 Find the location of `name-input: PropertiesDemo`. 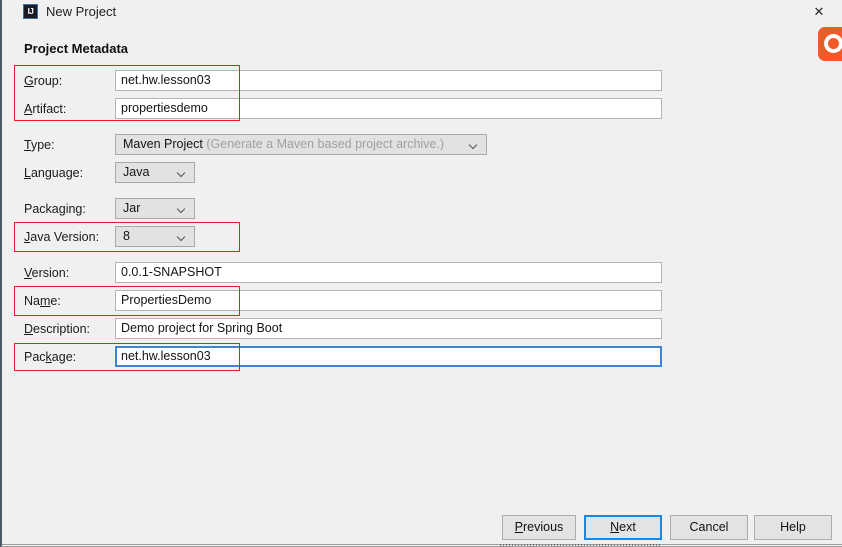

name-input: PropertiesDemo is located at coordinates (388, 300).